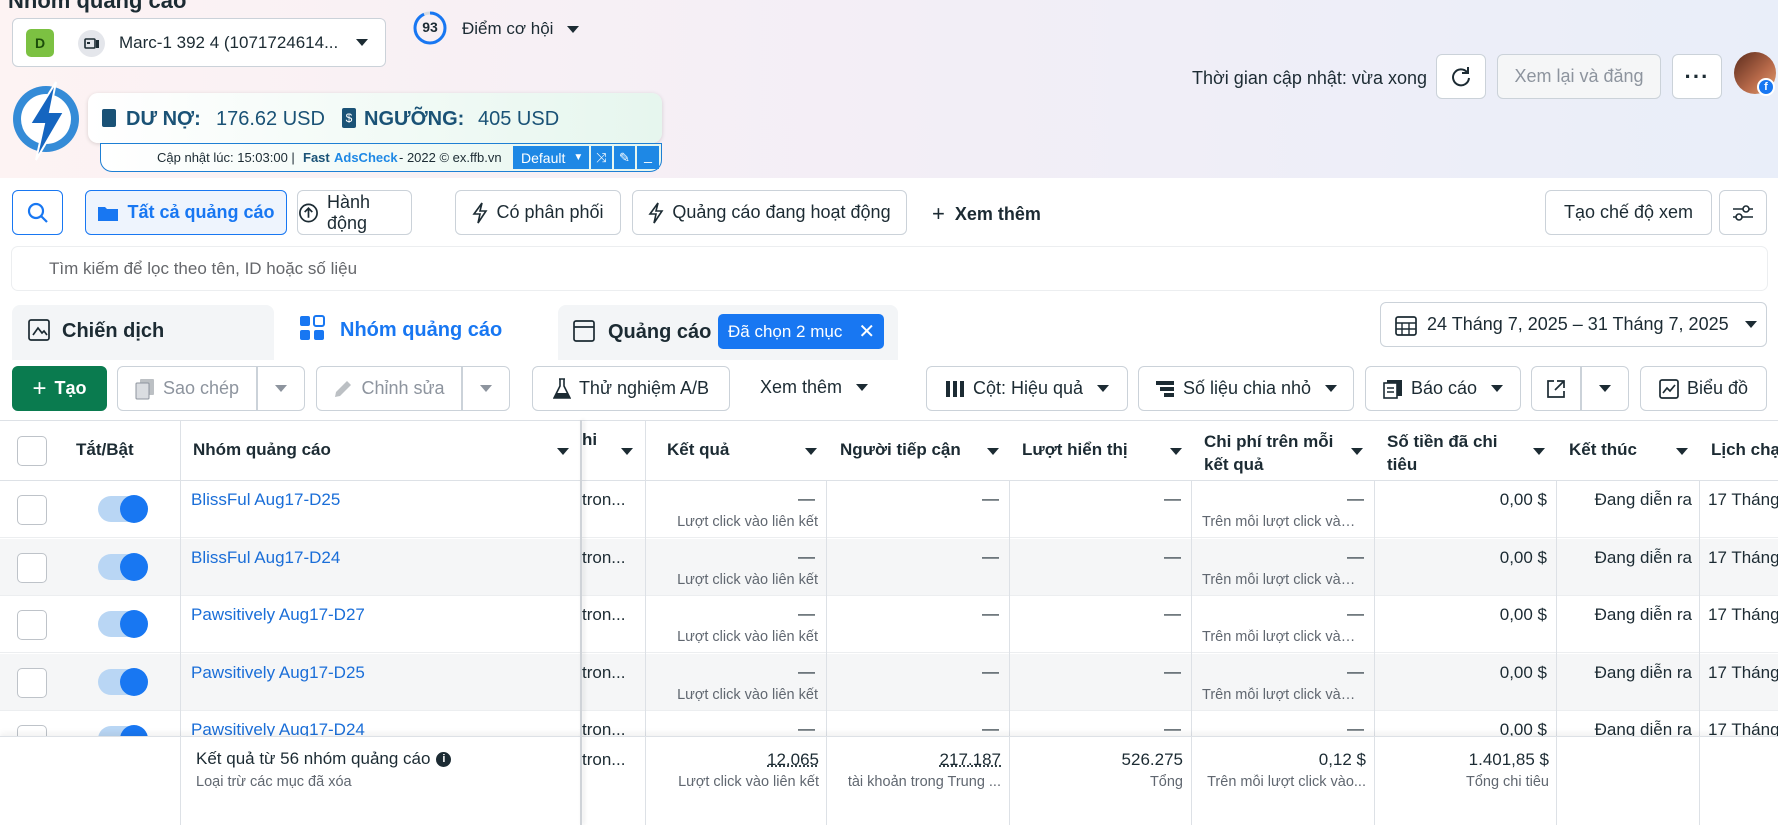 This screenshot has height=825, width=1778. What do you see at coordinates (265, 500) in the screenshot?
I see `adset-name-link: BlissFul Aug17-D25` at bounding box center [265, 500].